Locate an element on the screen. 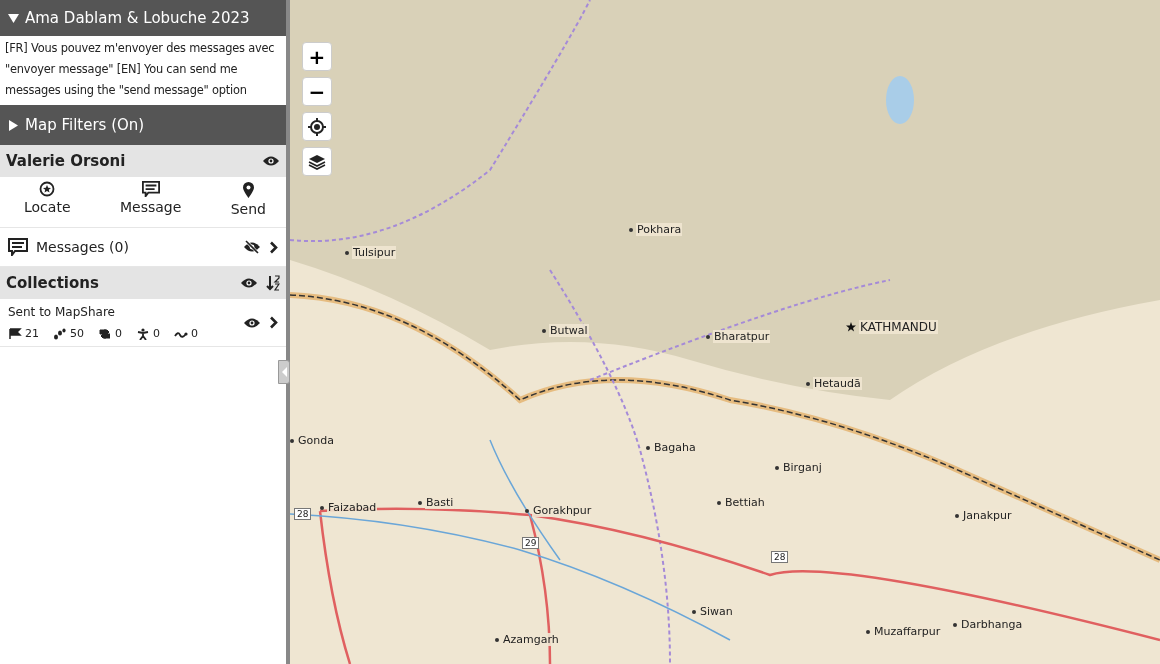 Image resolution: width=1160 pixels, height=664 pixels. place-label: Pokhara is located at coordinates (659, 229).